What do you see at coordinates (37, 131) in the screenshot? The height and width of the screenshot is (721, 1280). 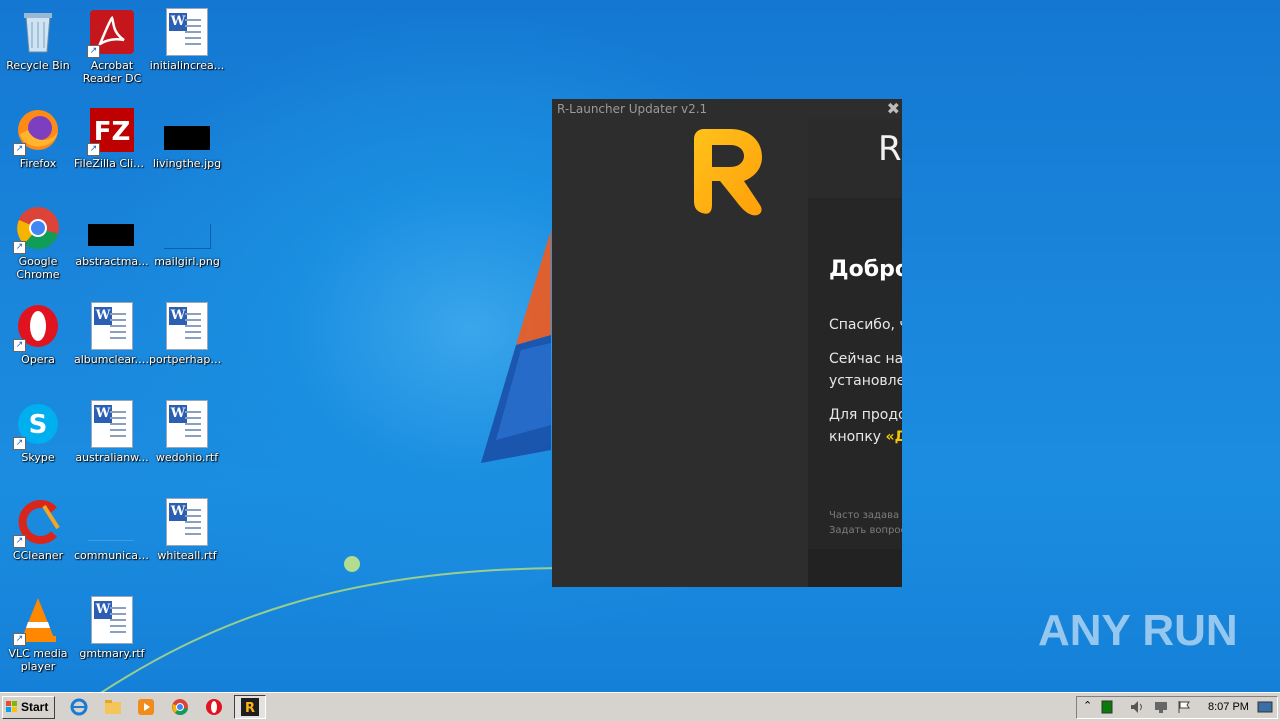 I see `firefox-icon: ↗` at bounding box center [37, 131].